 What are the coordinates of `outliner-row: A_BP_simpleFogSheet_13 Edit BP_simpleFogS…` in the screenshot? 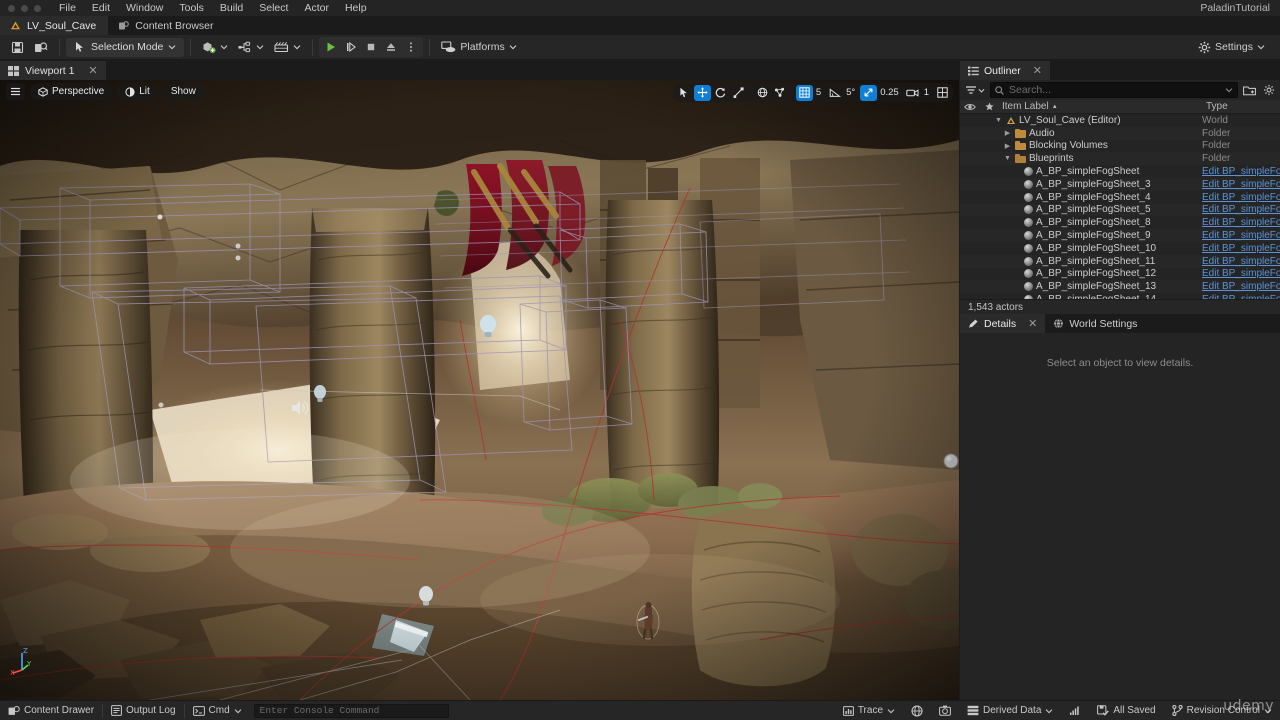 It's located at (1120, 287).